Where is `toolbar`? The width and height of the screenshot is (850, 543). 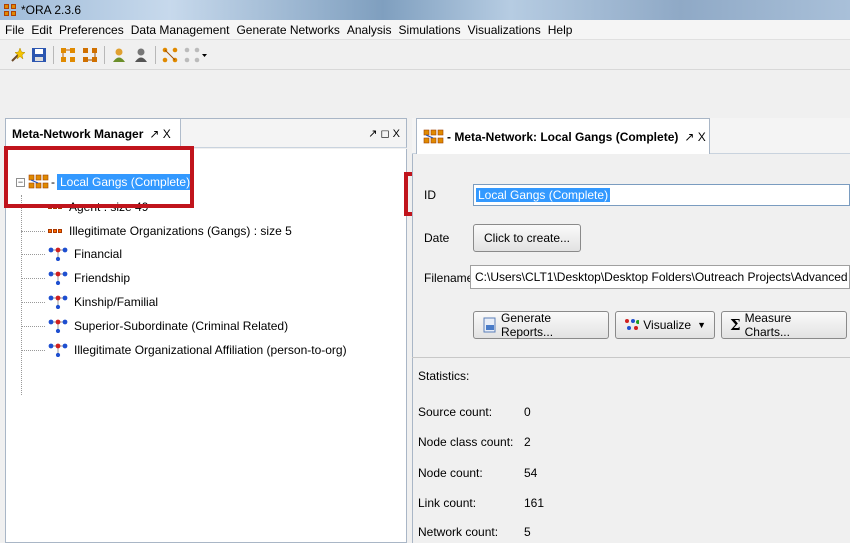 toolbar is located at coordinates (425, 55).